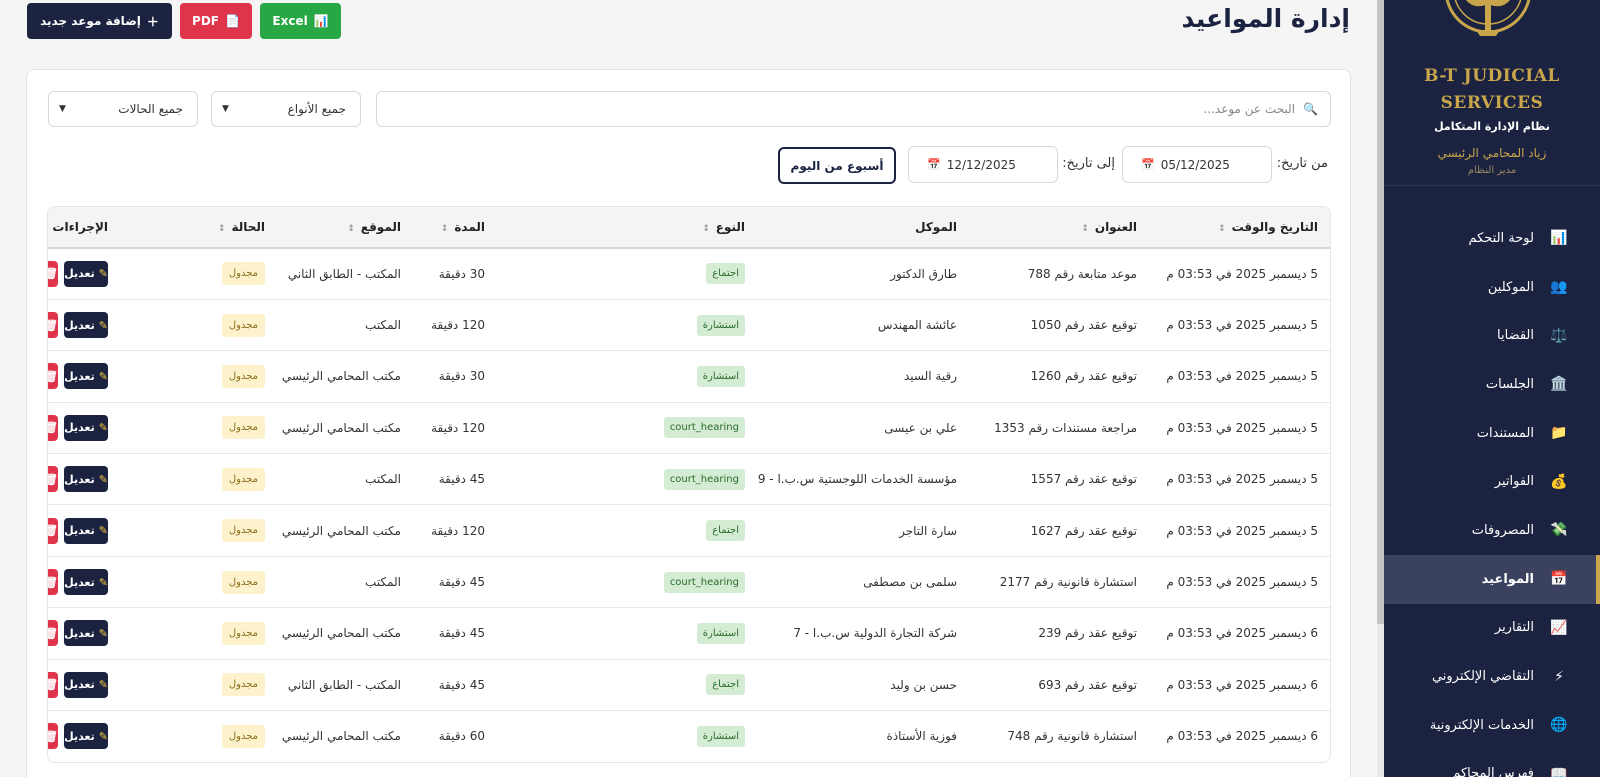  I want to click on chevron-down-icon: ▼, so click(225, 109).